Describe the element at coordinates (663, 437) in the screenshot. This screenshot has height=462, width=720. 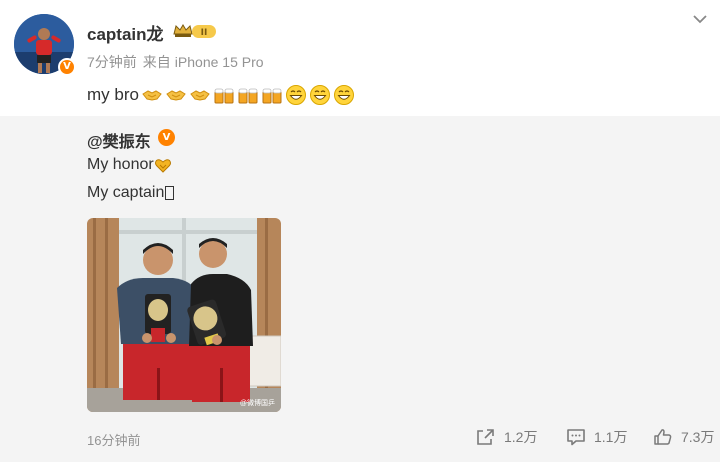
I see `thumbs-up-icon` at that location.